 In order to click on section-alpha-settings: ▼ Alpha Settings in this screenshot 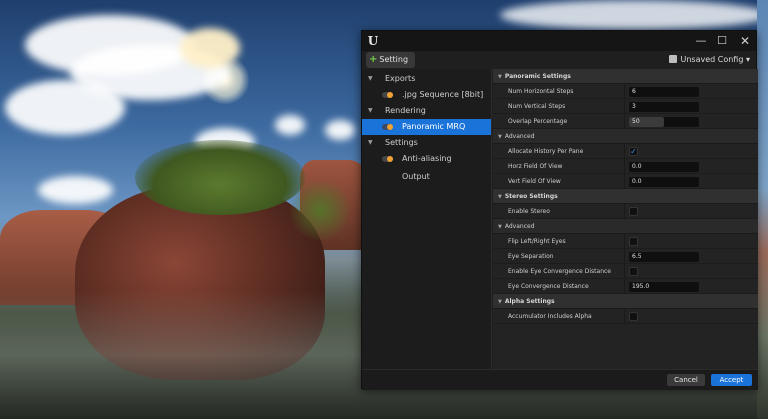, I will do `click(625, 301)`.